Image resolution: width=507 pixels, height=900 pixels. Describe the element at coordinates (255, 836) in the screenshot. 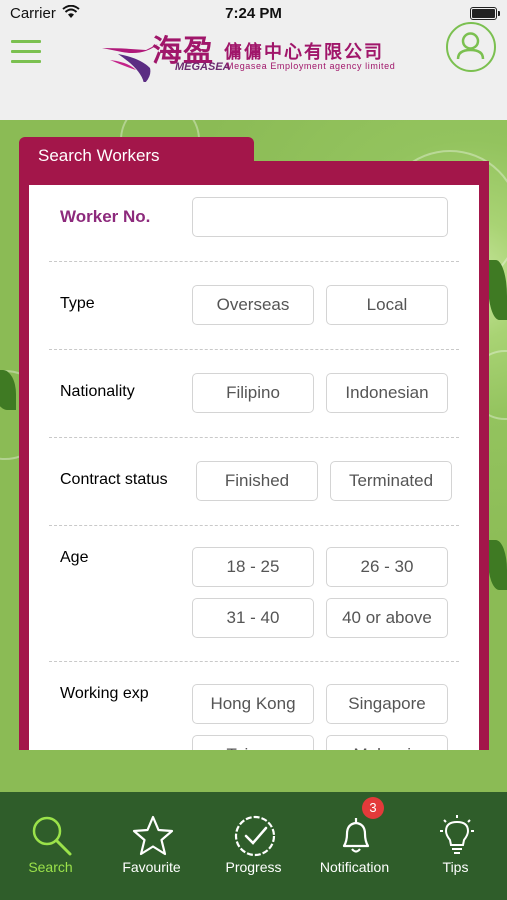

I see `check-circle-icon` at that location.